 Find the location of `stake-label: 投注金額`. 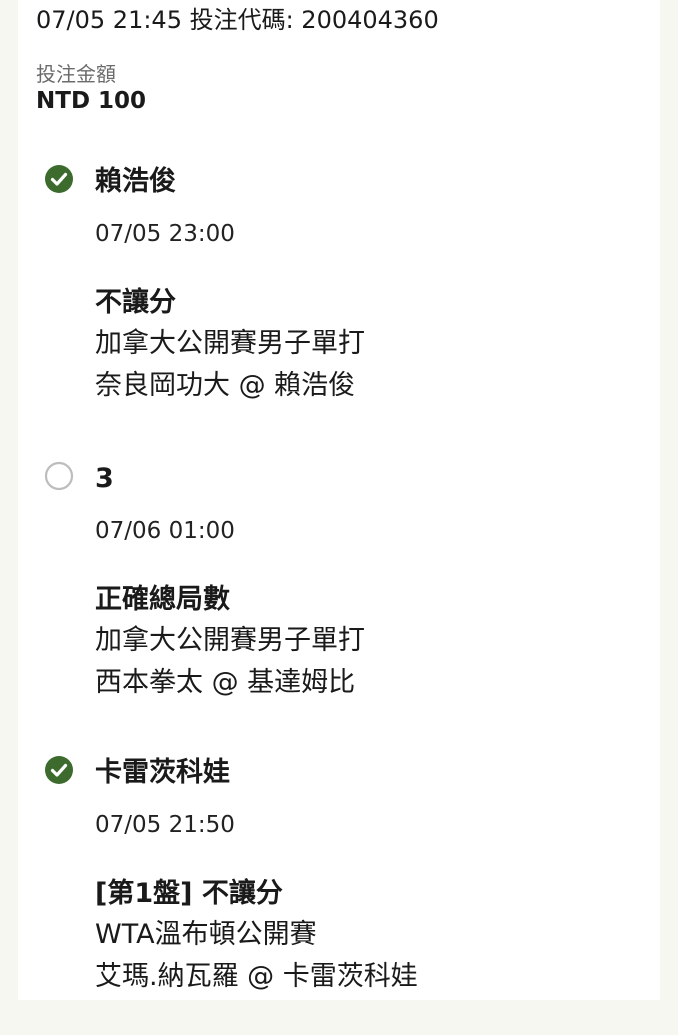

stake-label: 投注金額 is located at coordinates (76, 74).